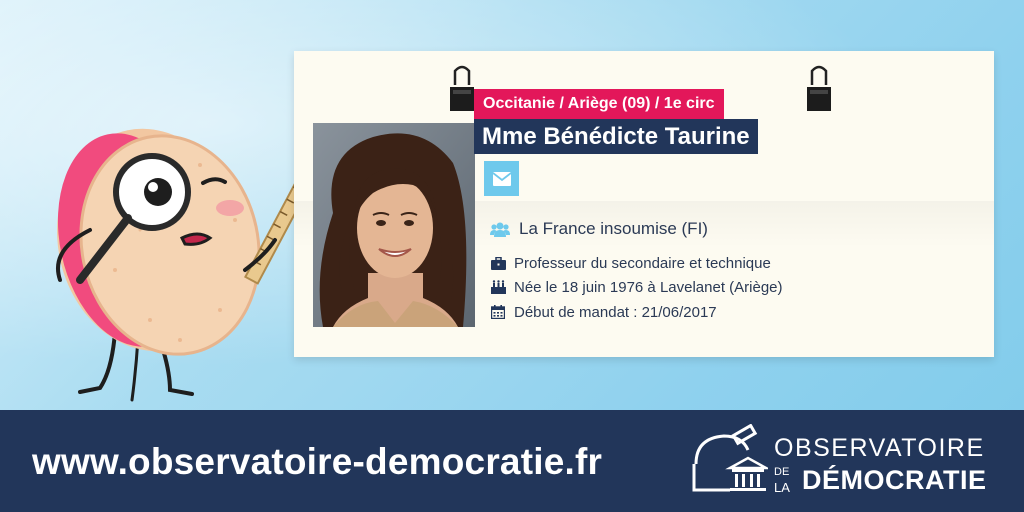  I want to click on profession-row: Professeur du secondaire et technique, so click(630, 263).